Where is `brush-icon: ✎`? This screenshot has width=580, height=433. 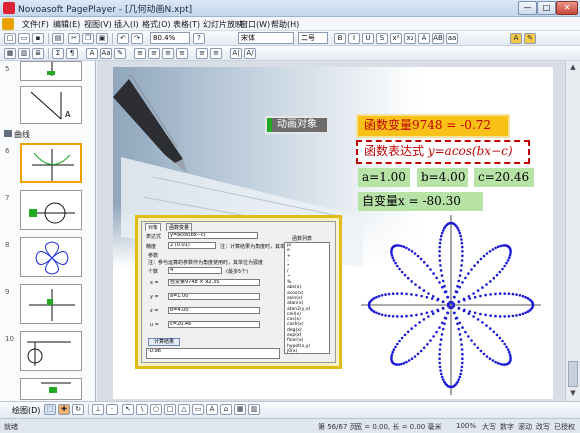
brush-icon: ✎ is located at coordinates (530, 38).